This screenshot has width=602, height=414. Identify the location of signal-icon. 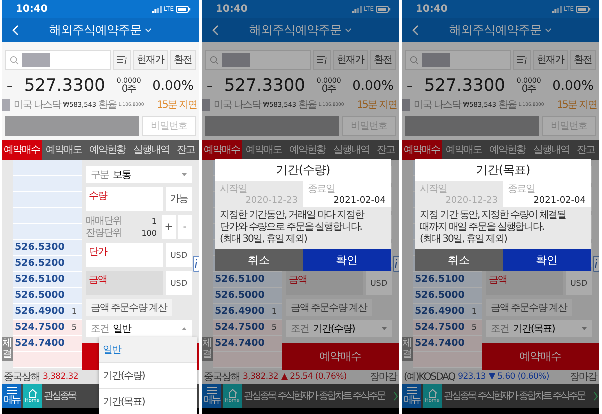
(557, 9).